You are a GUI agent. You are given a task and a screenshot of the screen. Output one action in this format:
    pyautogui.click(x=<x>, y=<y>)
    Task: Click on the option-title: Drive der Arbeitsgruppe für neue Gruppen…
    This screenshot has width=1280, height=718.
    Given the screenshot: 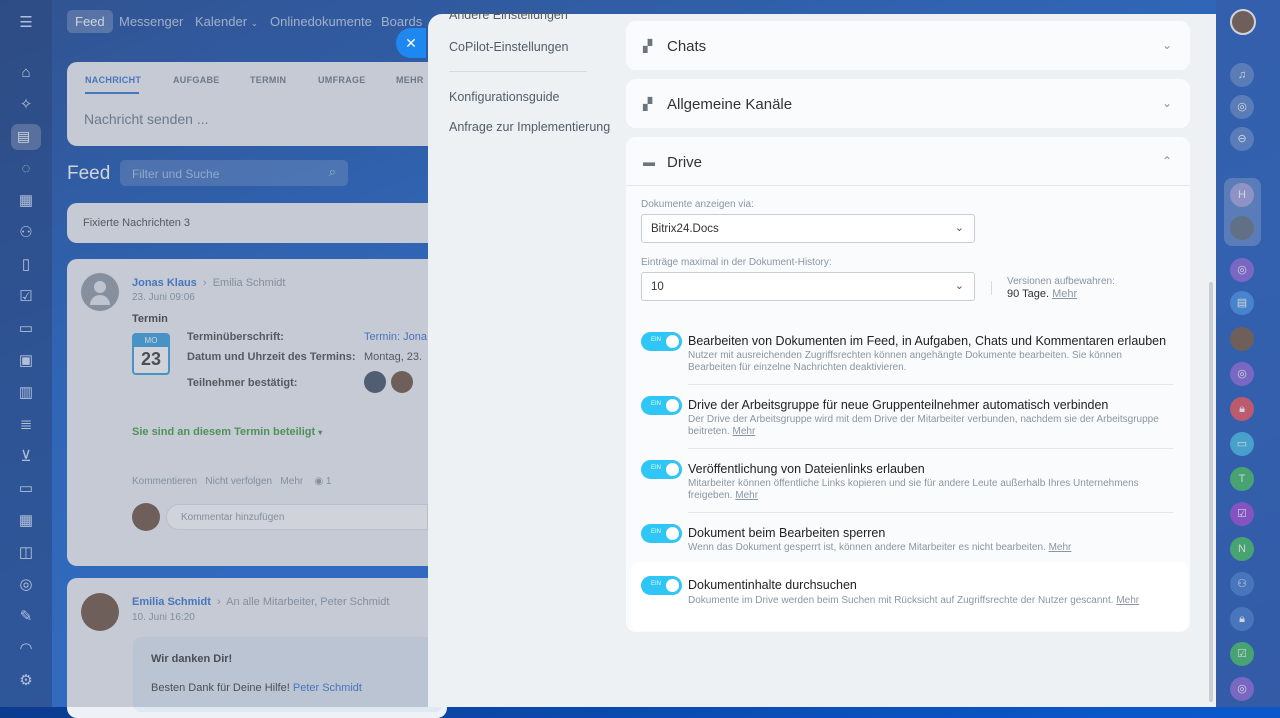 What is the action you would take?
    pyautogui.click(x=898, y=405)
    